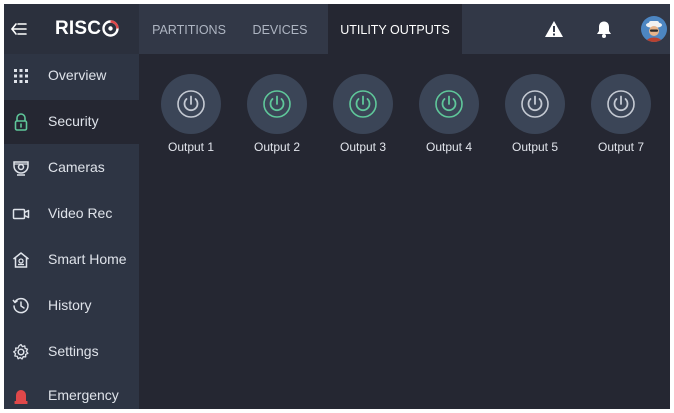  Describe the element at coordinates (21, 76) in the screenshot. I see `grid-icon` at that location.